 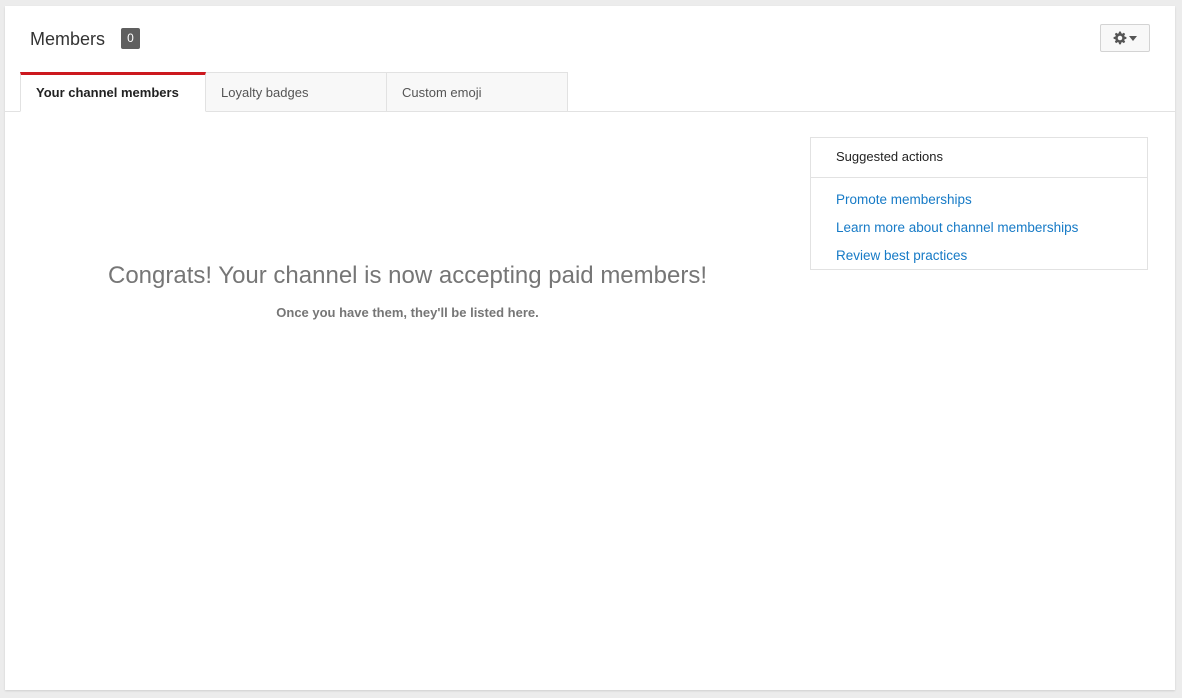 I want to click on promote-memberships-link: Promote memberships, so click(x=991, y=200).